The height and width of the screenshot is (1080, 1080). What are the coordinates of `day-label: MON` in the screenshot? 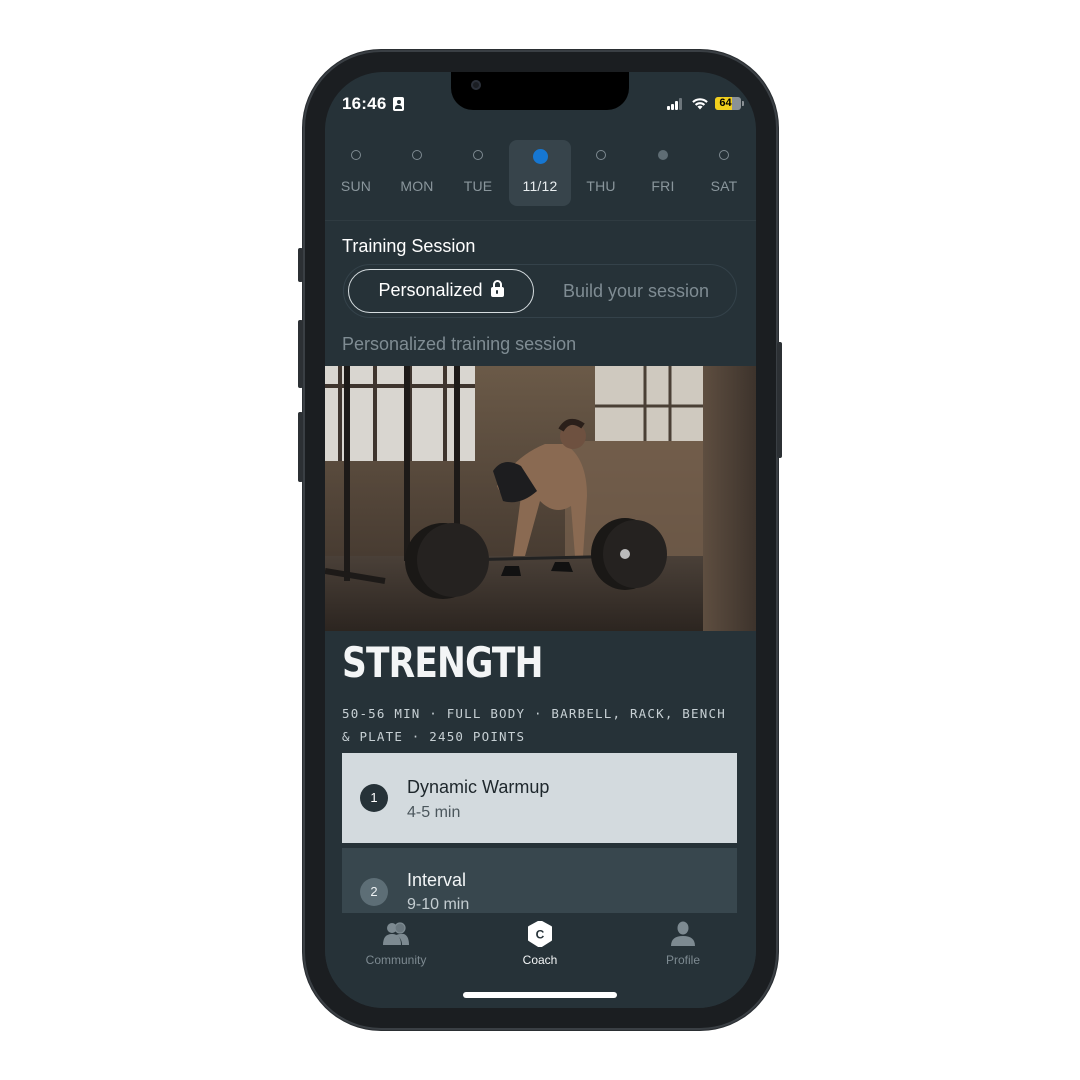 It's located at (417, 186).